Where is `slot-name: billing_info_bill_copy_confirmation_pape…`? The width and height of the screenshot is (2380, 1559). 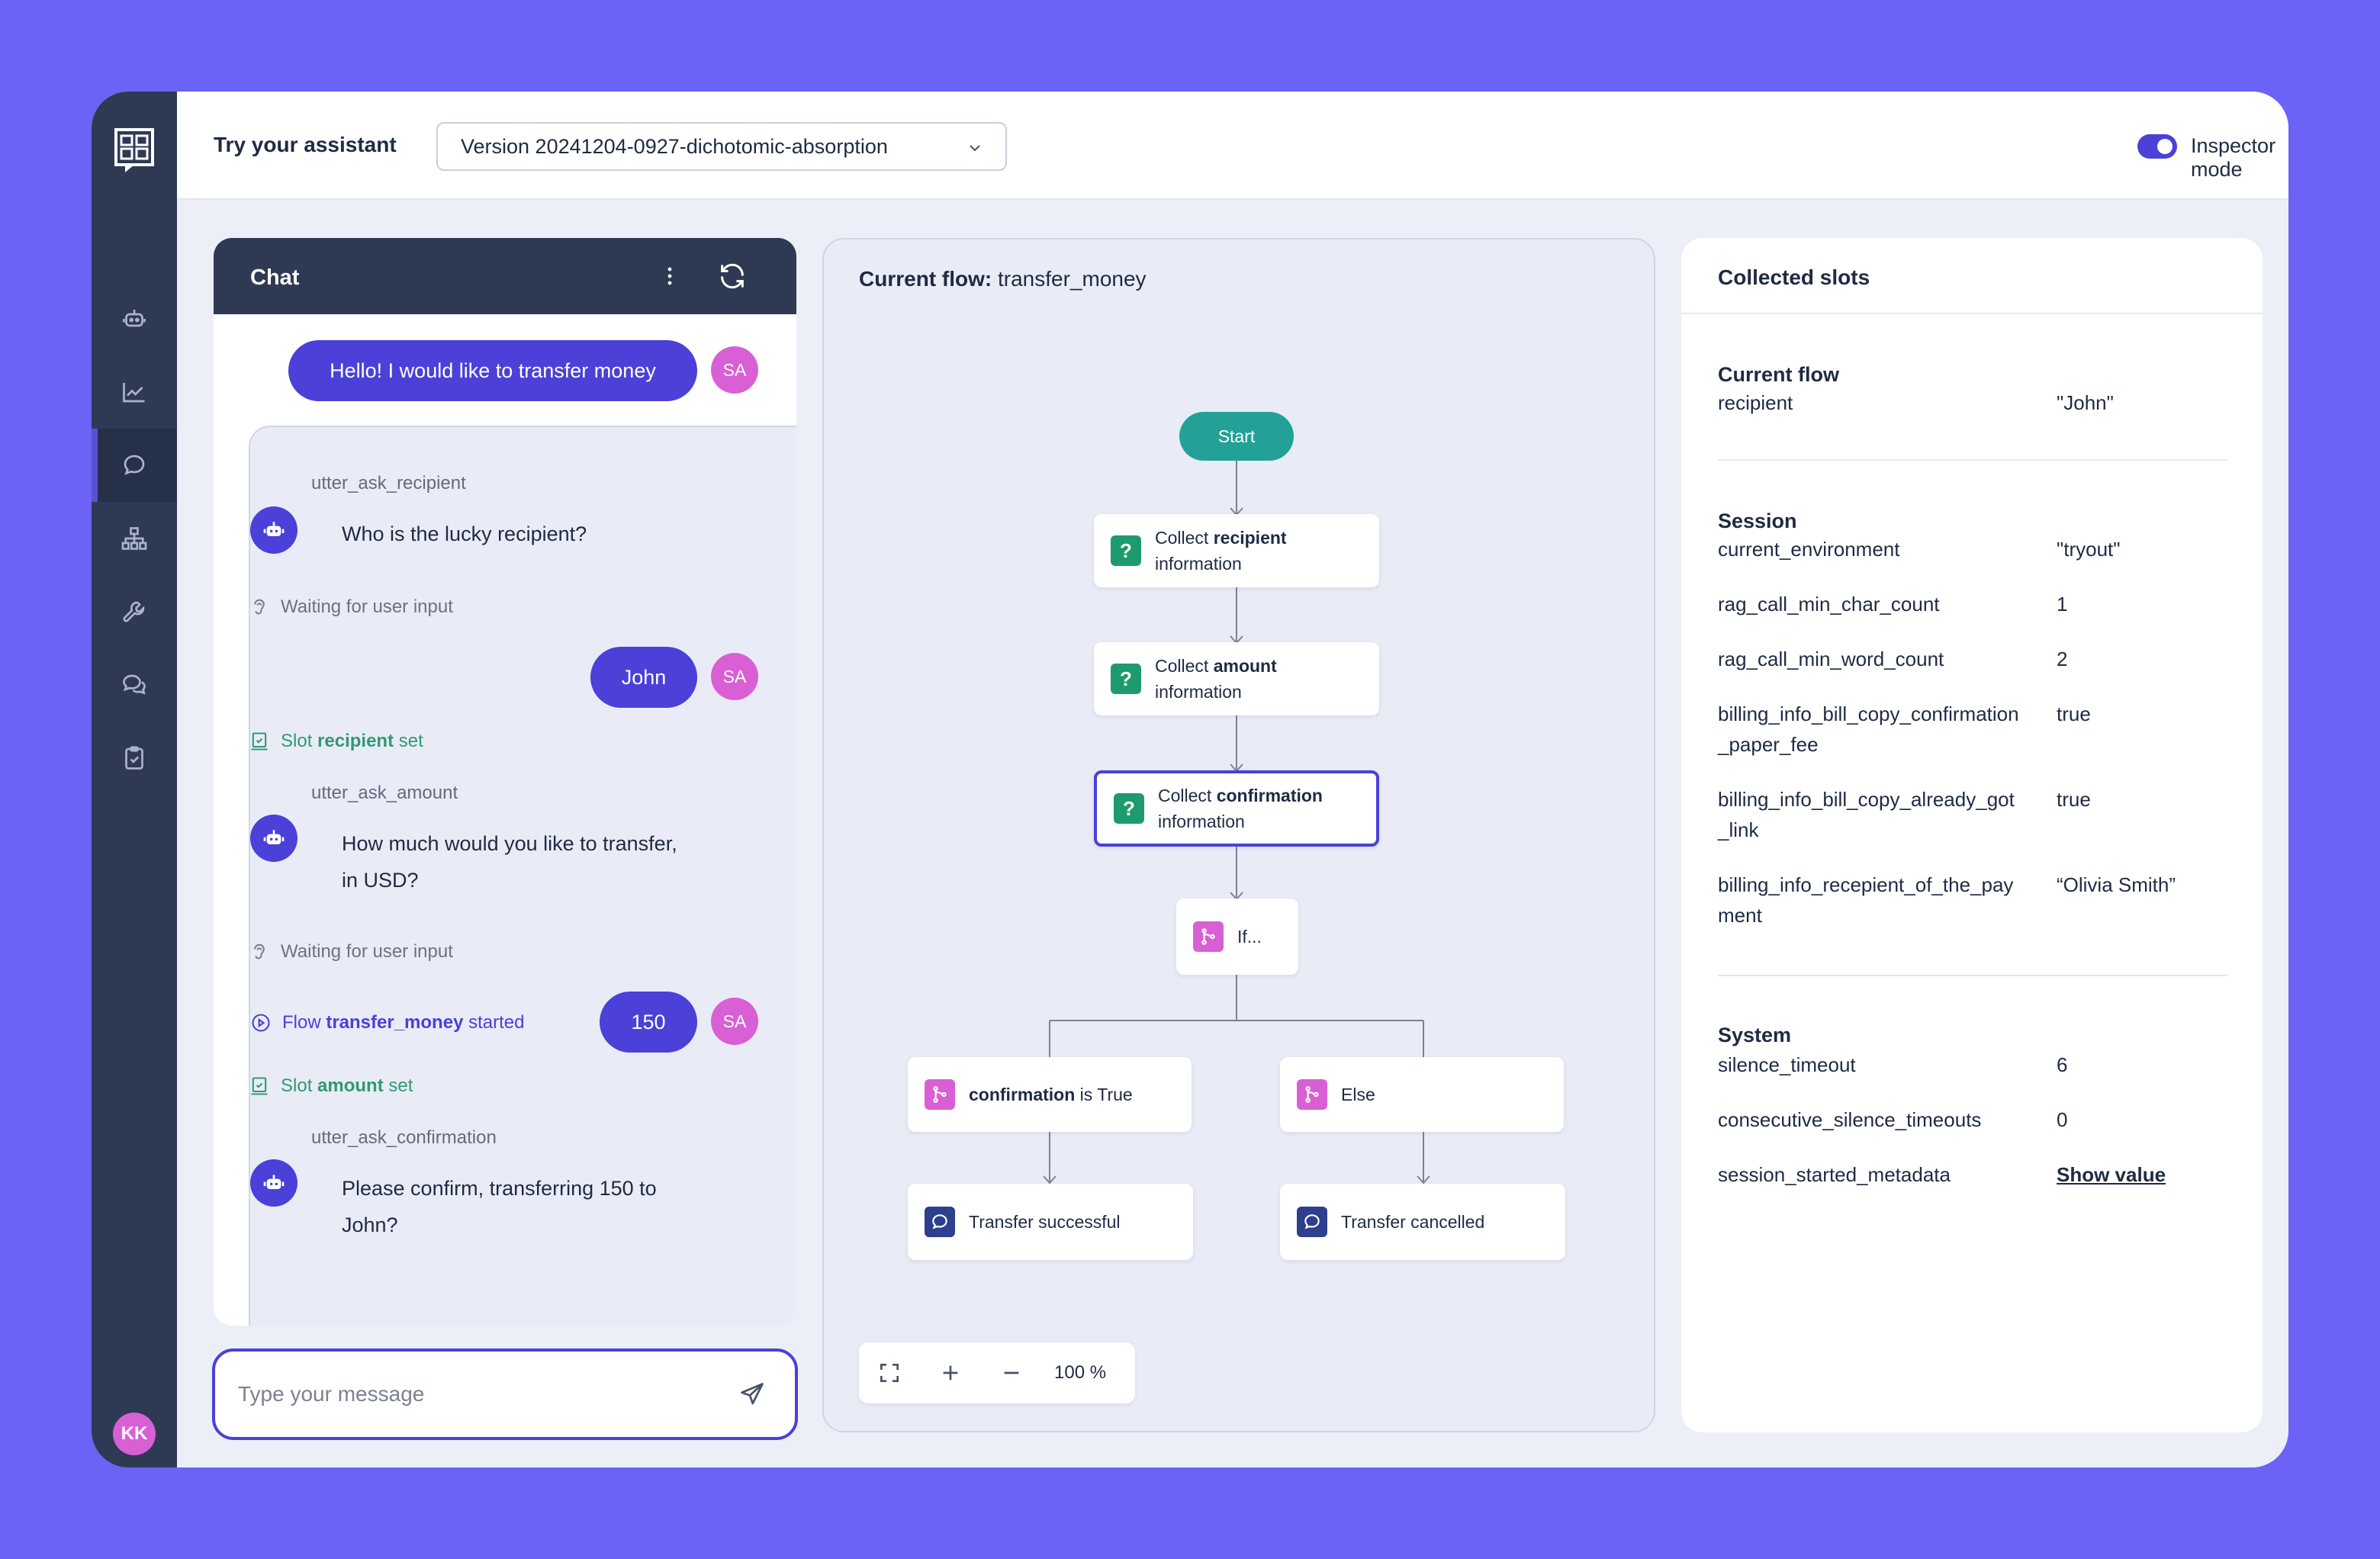
slot-name: billing_info_bill_copy_confirmation_pape… is located at coordinates (1868, 729).